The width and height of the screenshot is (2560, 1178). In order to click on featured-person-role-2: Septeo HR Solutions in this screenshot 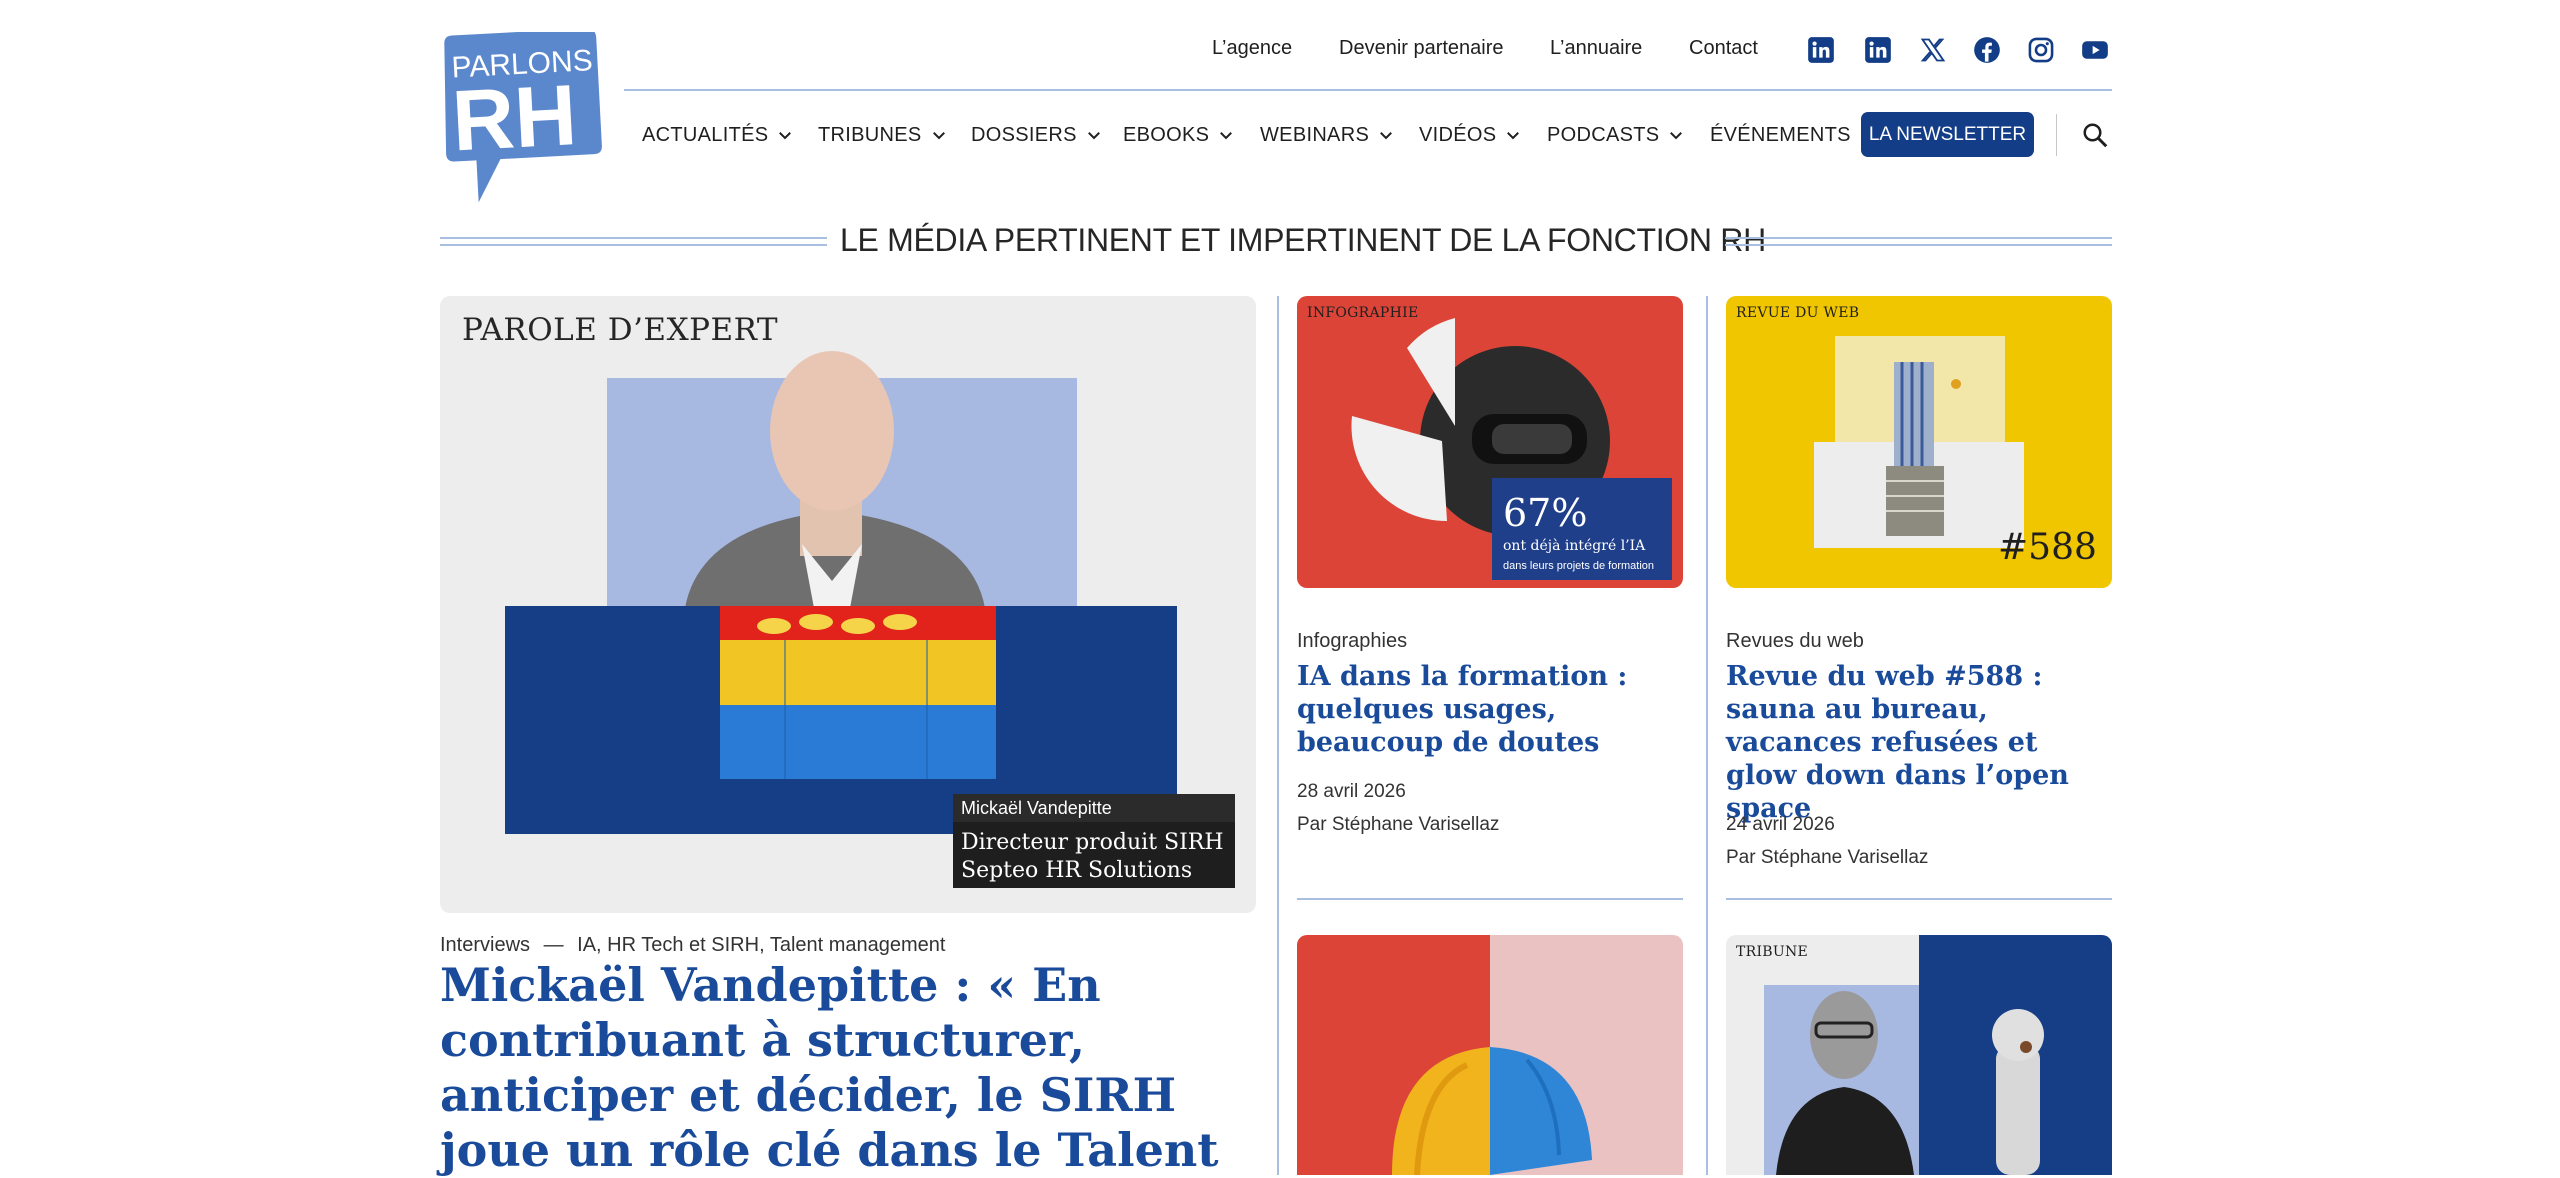, I will do `click(1076, 870)`.